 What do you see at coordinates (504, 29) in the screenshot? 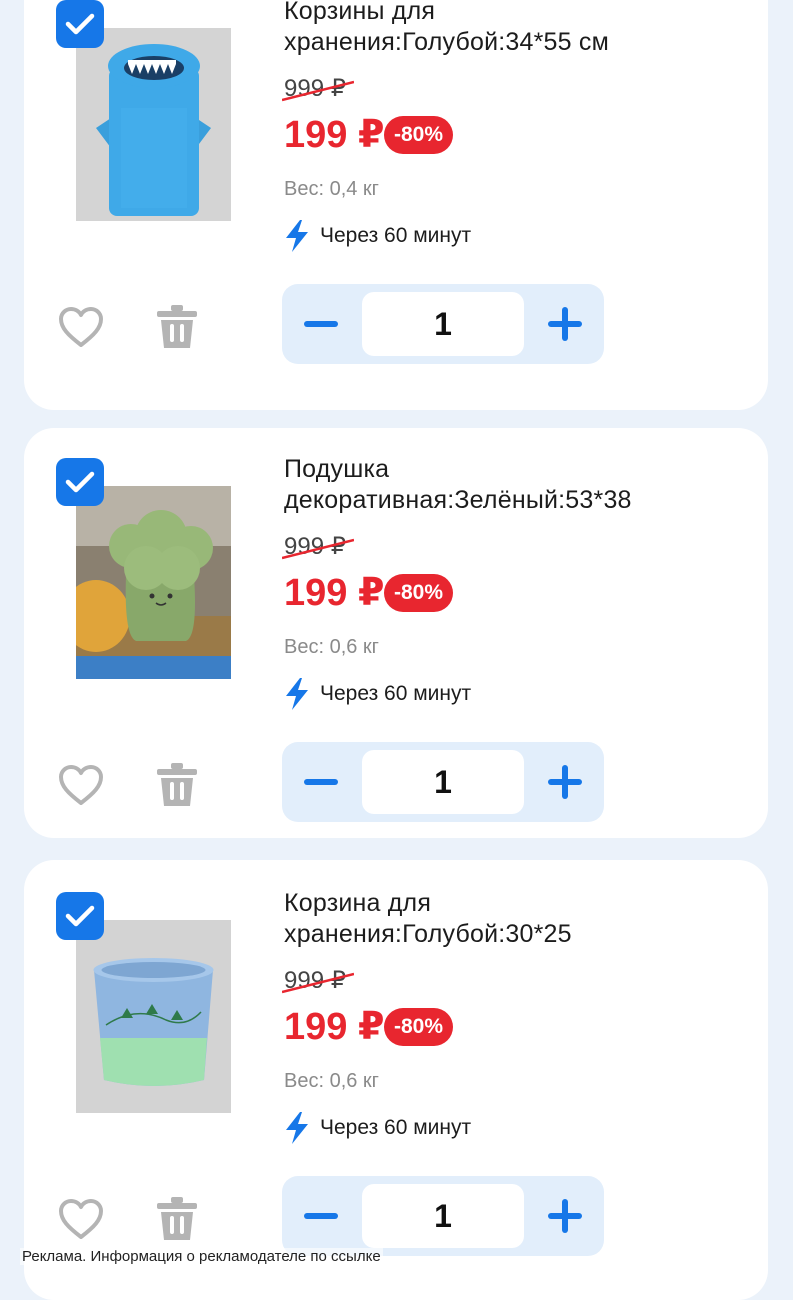
I see `product-title: Корзины для хранения:Голубой:34*55 см` at bounding box center [504, 29].